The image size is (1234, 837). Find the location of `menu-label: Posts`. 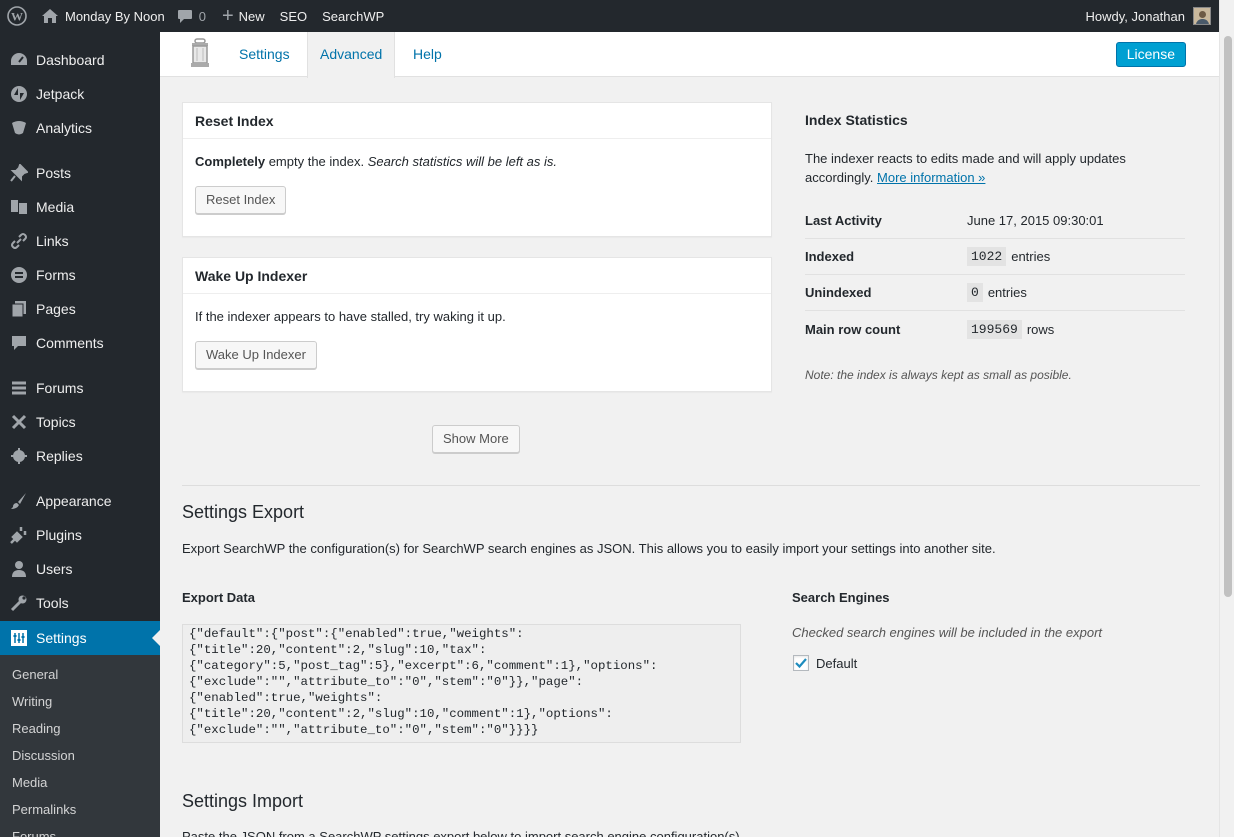

menu-label: Posts is located at coordinates (54, 173).